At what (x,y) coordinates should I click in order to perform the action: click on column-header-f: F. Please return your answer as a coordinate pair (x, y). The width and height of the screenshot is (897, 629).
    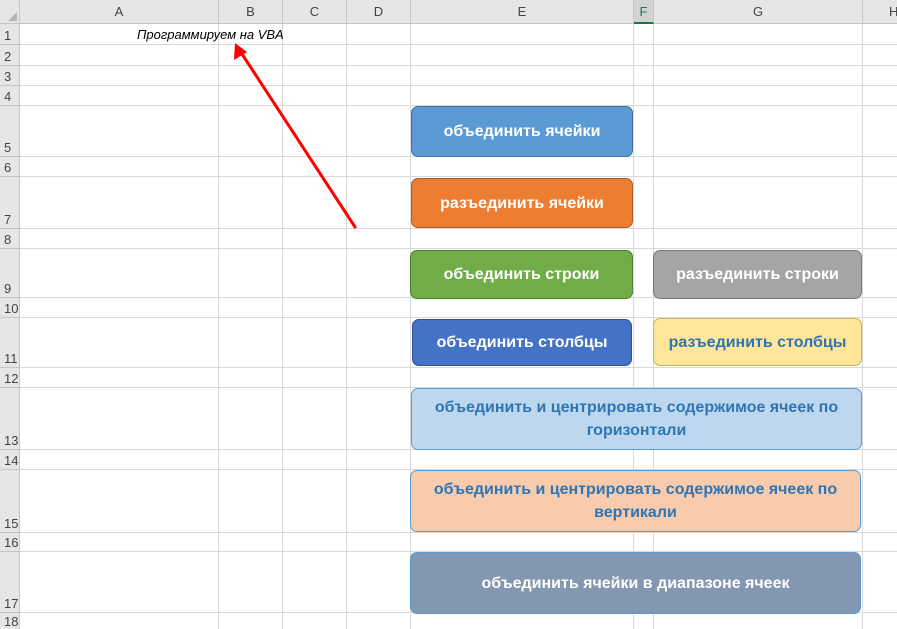
    Looking at the image, I should click on (644, 12).